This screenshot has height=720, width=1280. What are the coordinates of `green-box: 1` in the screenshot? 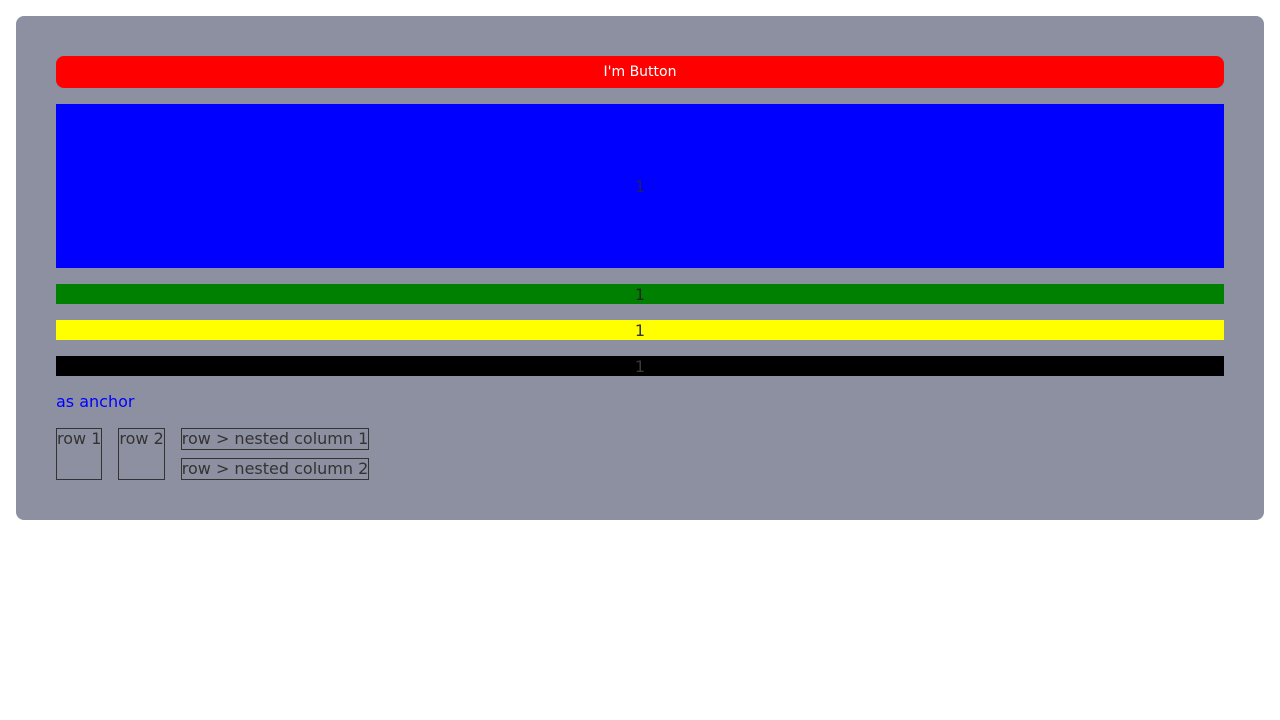 It's located at (640, 294).